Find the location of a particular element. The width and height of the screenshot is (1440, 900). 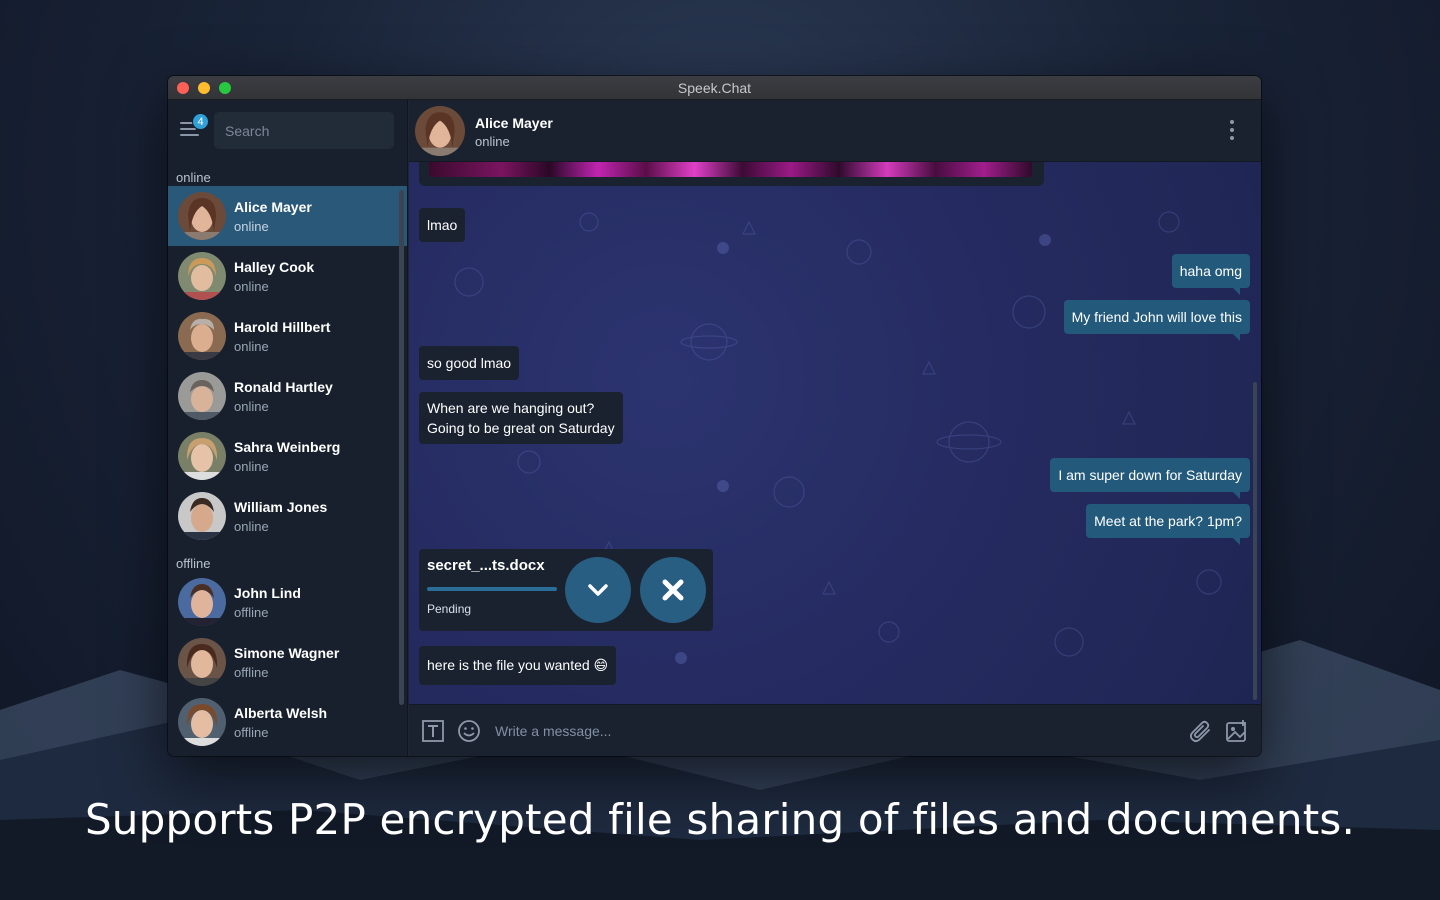

message-line: Going to be great on Saturday is located at coordinates (521, 428).